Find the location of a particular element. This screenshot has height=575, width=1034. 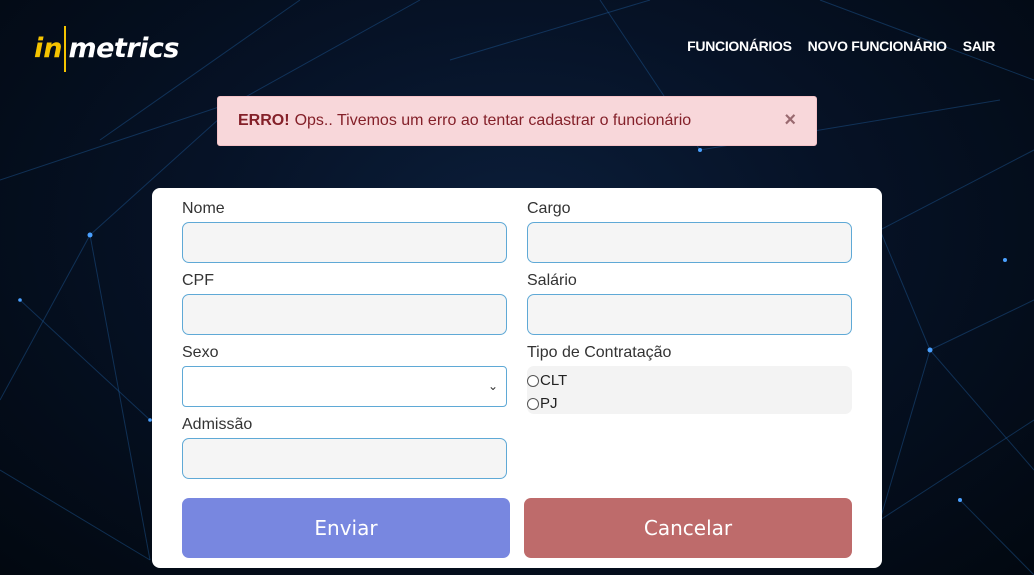

contratacao-label: Tipo de Contratação is located at coordinates (599, 352).